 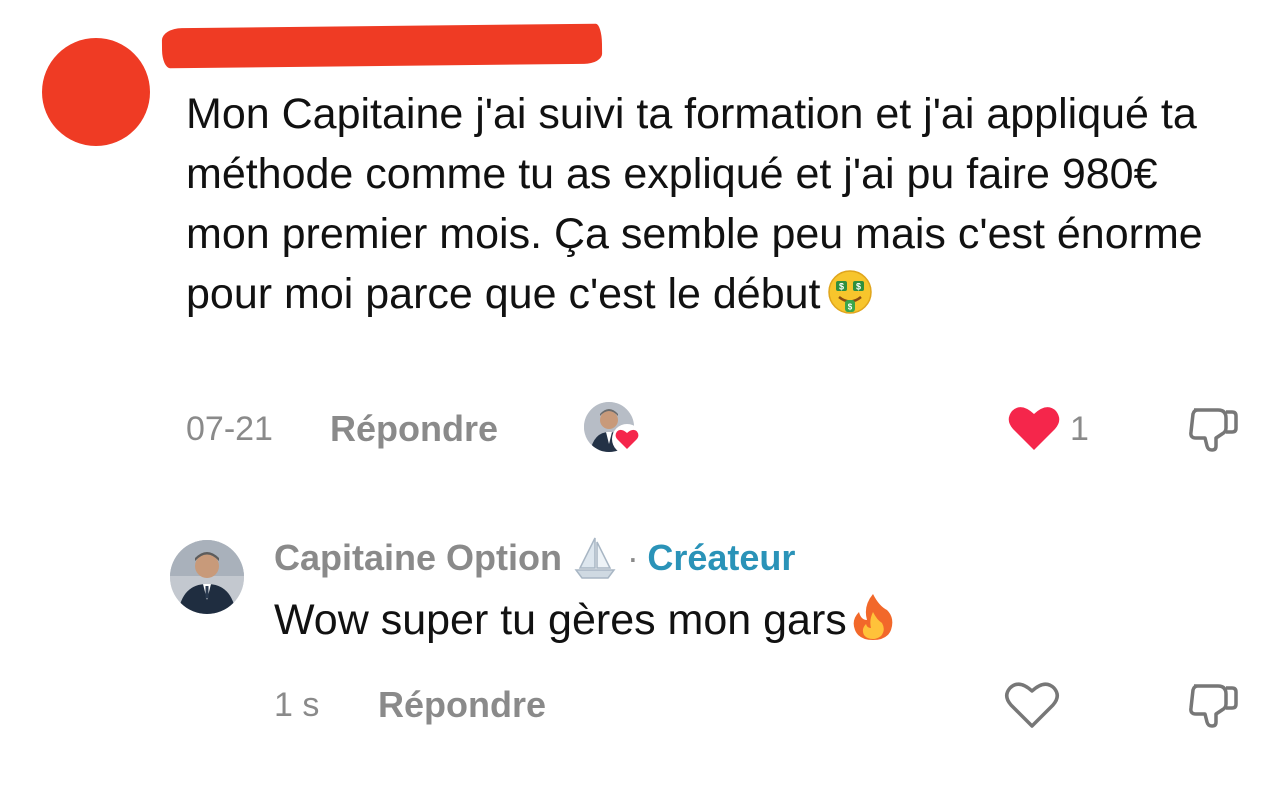 I want to click on dislike-button, so click(x=1213, y=429).